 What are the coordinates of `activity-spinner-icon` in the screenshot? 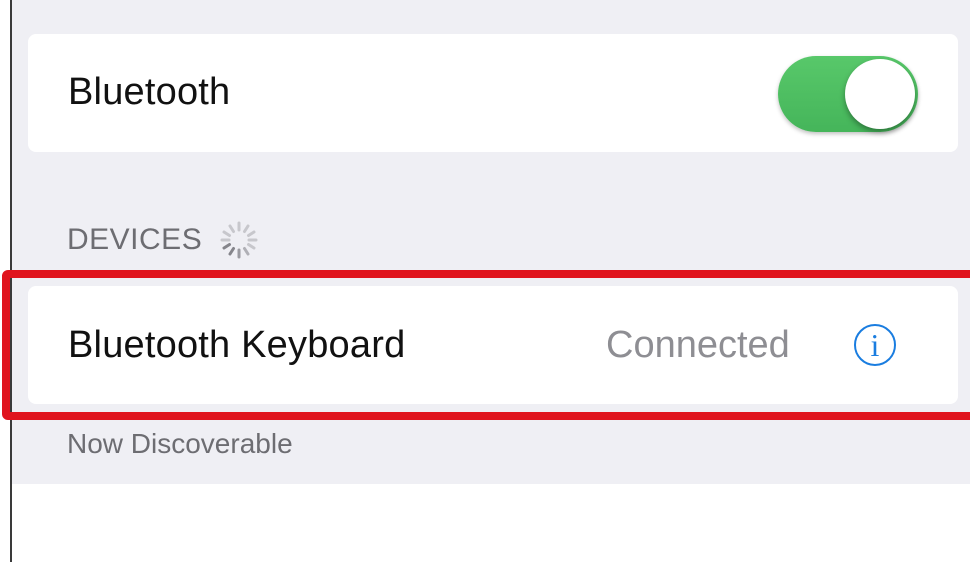 It's located at (239, 240).